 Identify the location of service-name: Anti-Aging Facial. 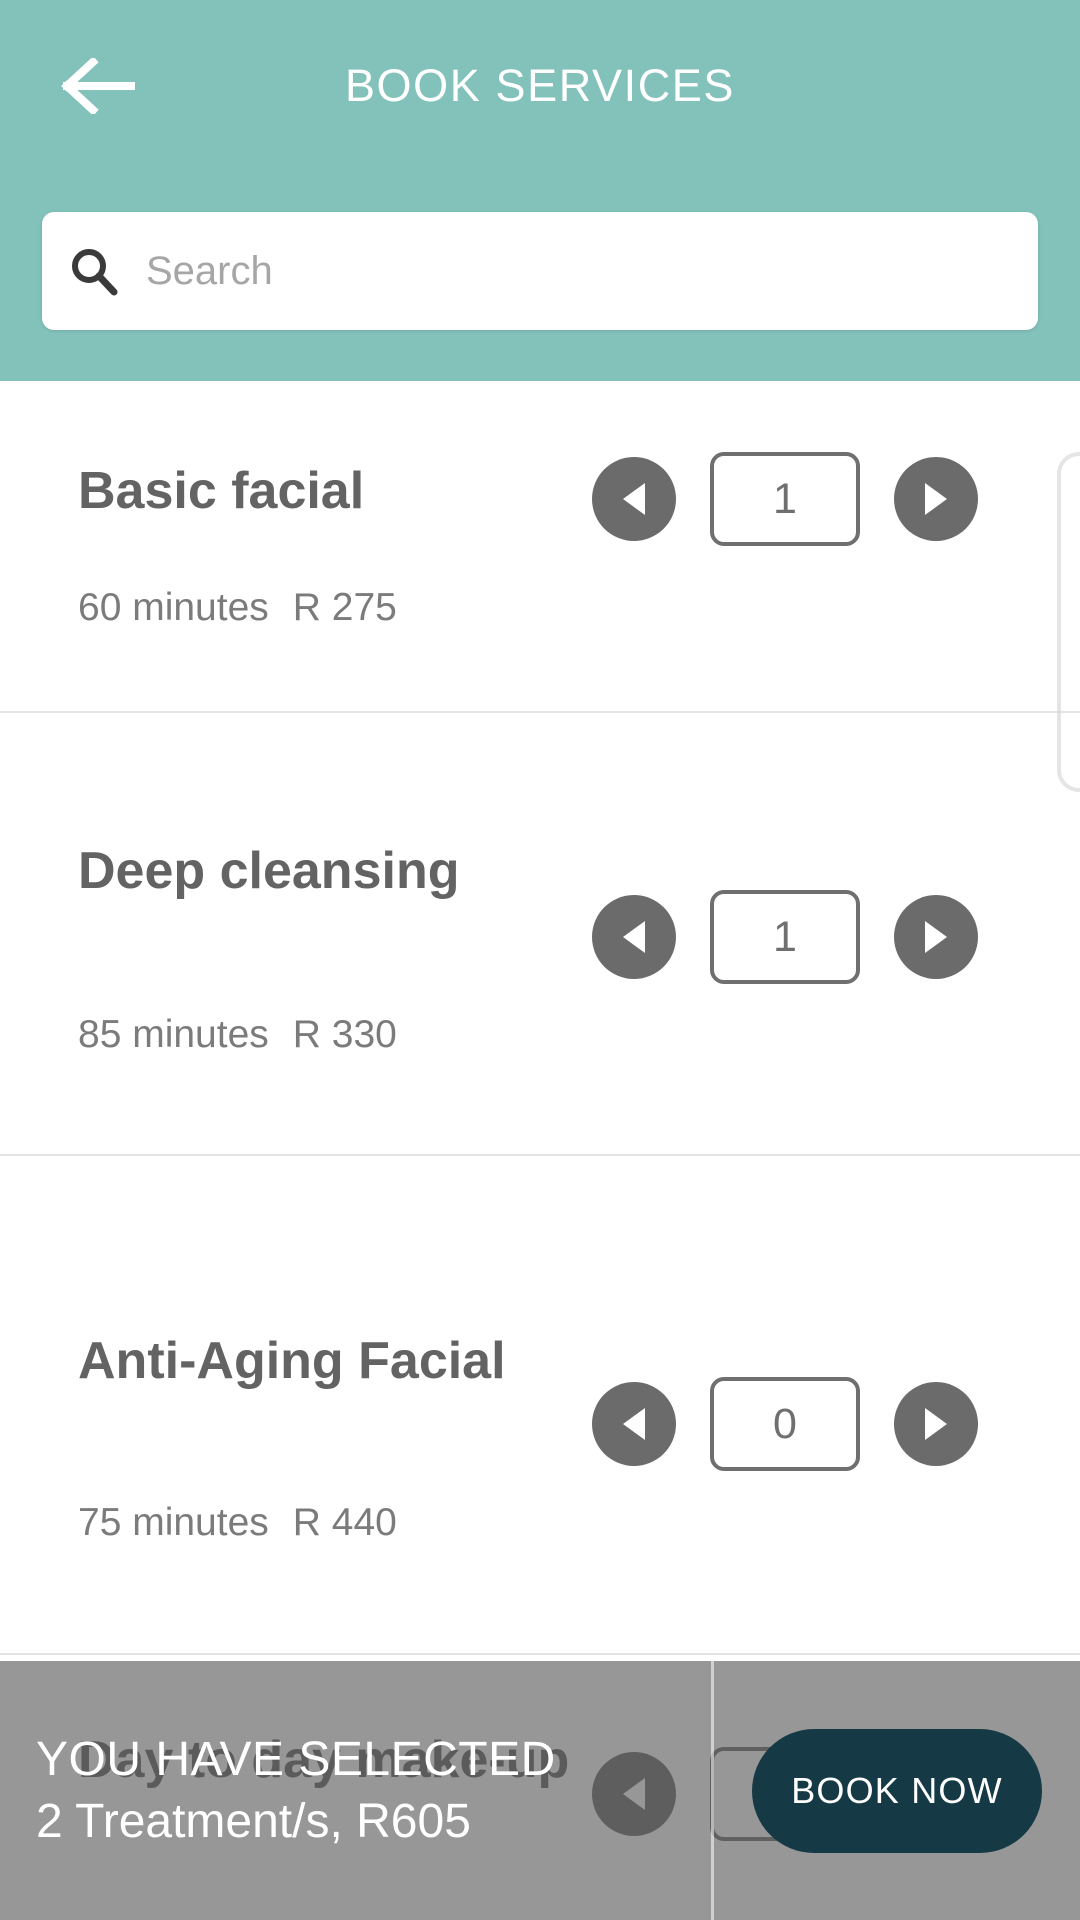
(292, 1361).